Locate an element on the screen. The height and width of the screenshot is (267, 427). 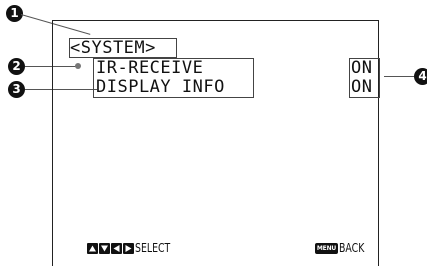
down-arrow-icon is located at coordinates (104, 248).